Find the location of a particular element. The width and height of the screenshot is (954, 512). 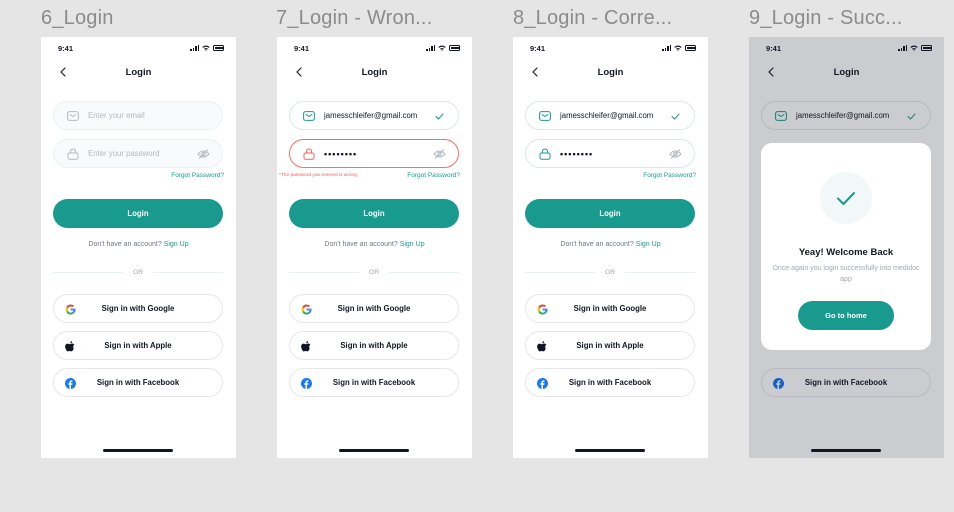

email-value: jamesschleifer@gmail.com is located at coordinates (371, 115).